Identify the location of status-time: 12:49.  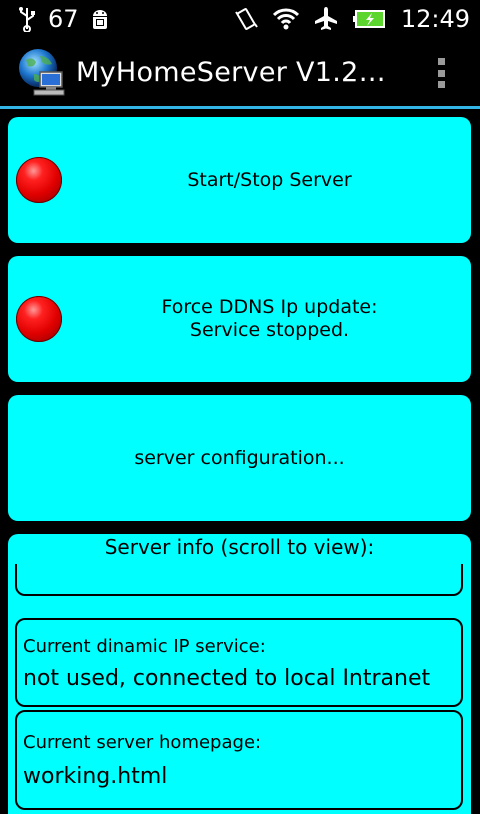
(435, 19).